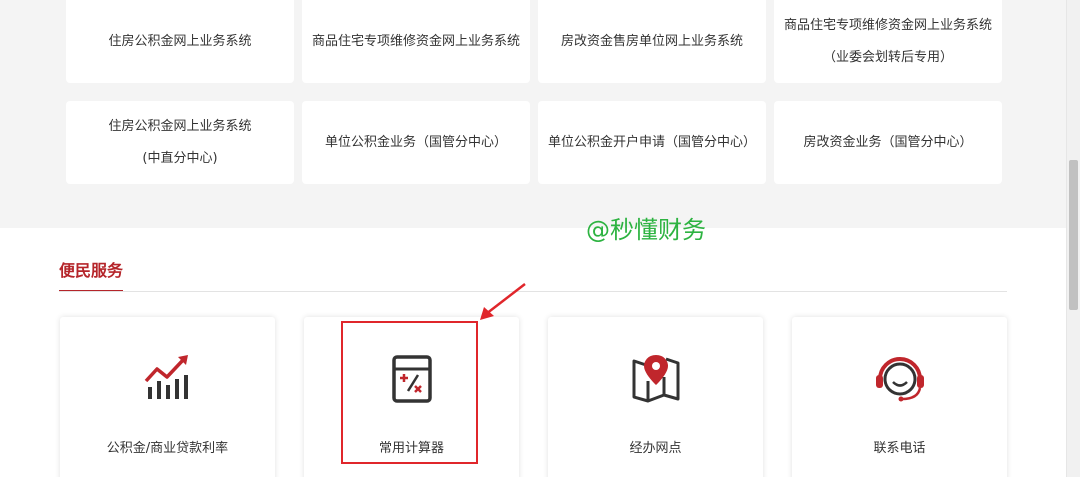 Image resolution: width=1080 pixels, height=477 pixels. I want to click on biz-card-housing-fund-online: 住房公积金网上业务系统, so click(180, 41).